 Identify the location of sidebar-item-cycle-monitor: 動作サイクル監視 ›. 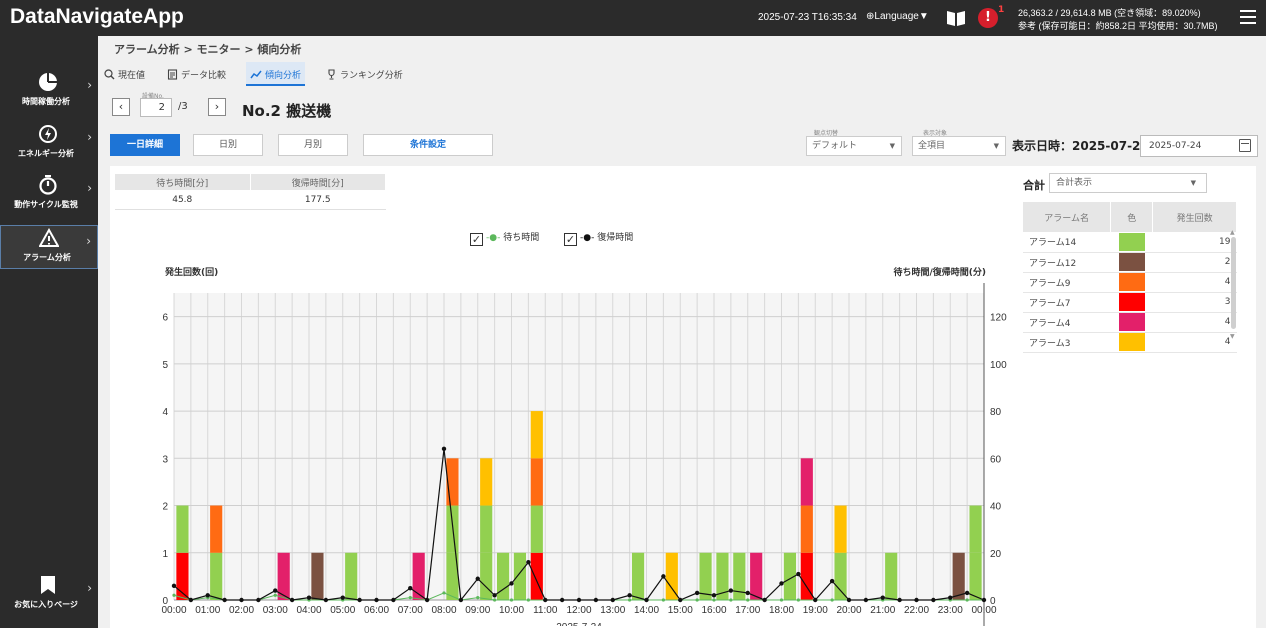
(49, 195).